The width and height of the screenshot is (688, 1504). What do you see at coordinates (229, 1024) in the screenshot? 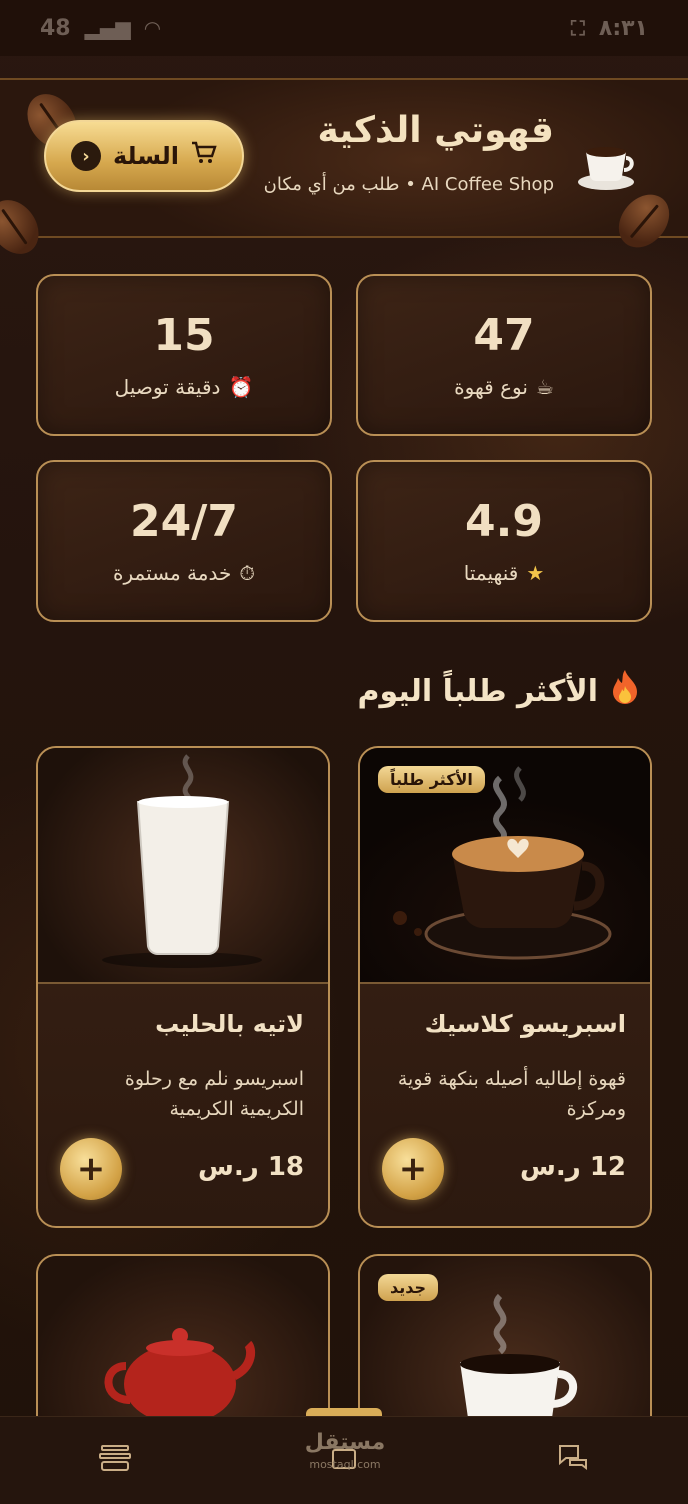
I see `product-name: لاتيه بالحليب` at bounding box center [229, 1024].